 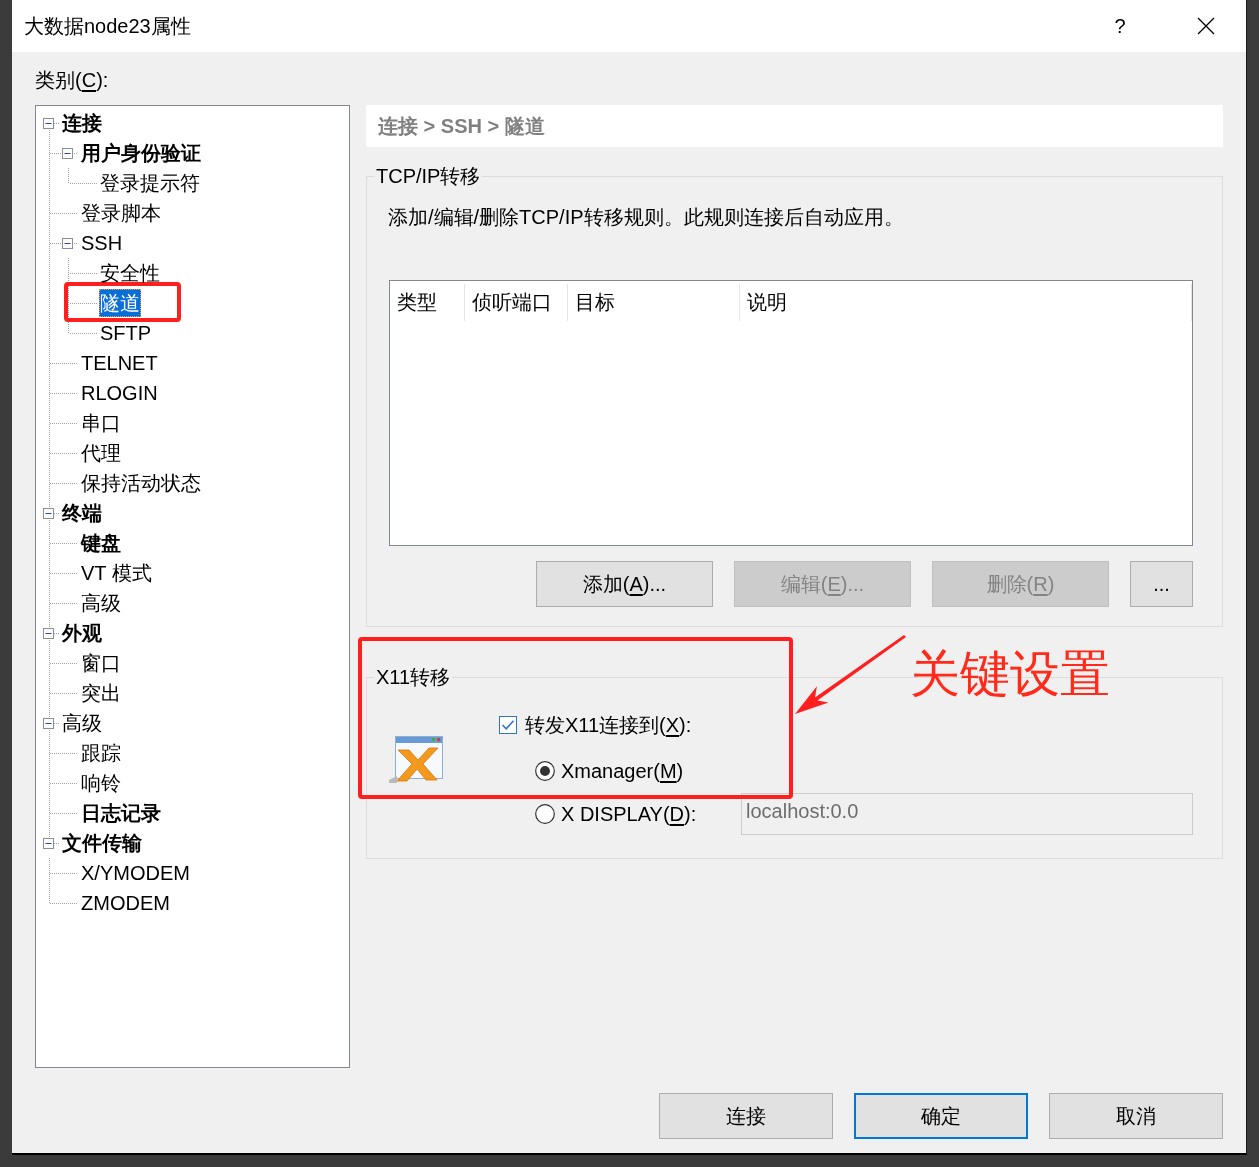 What do you see at coordinates (791, 413) in the screenshot?
I see `rules-list: 类型 侦听端口 目标 说明` at bounding box center [791, 413].